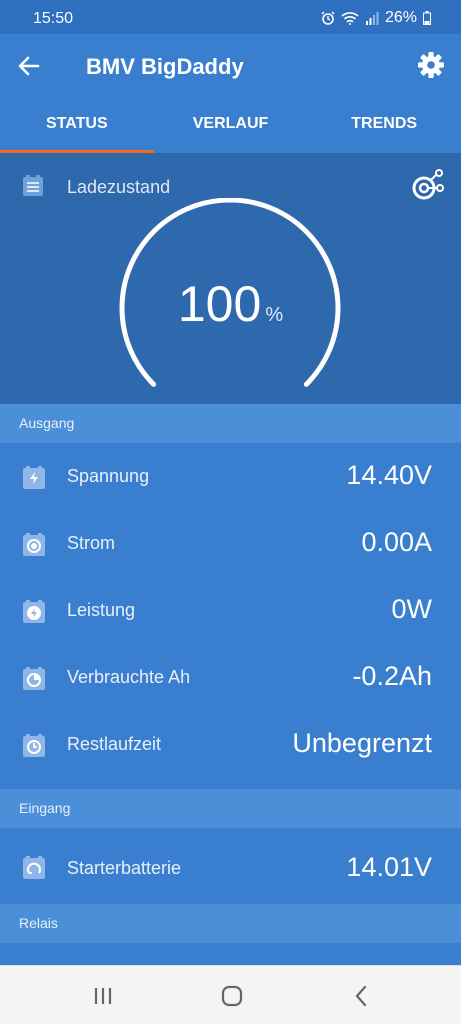 Image resolution: width=461 pixels, height=1024 pixels. I want to click on row-strom: Strom 0.00A, so click(230, 543).